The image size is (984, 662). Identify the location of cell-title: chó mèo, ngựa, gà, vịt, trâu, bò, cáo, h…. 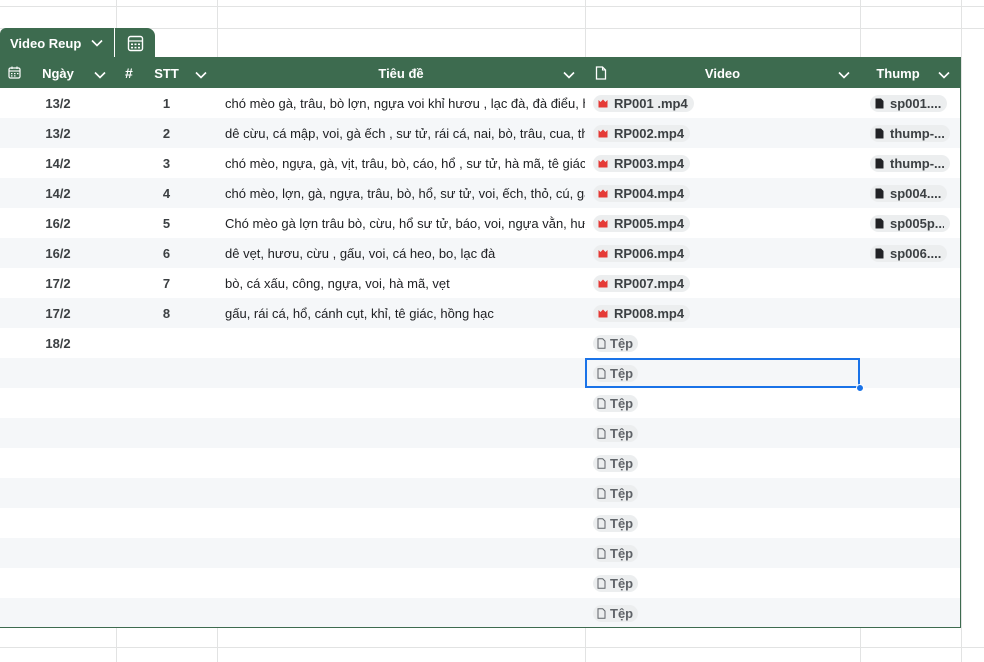
(401, 163).